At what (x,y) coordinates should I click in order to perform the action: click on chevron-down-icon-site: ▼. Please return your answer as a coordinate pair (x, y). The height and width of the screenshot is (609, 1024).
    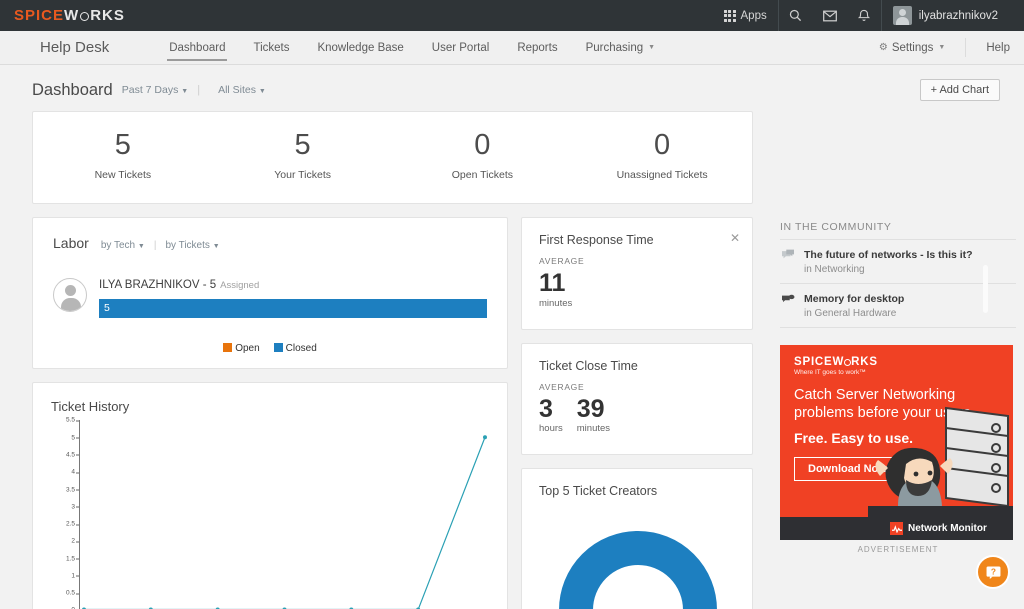
    Looking at the image, I should click on (262, 91).